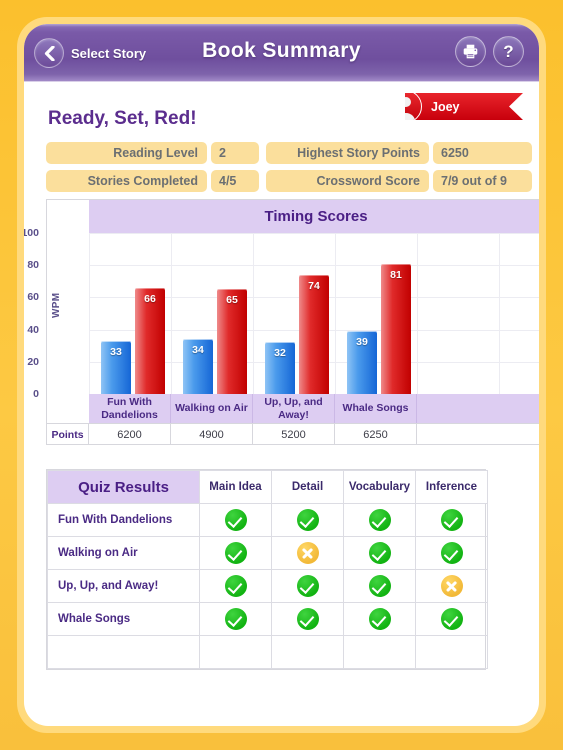 Image resolution: width=563 pixels, height=750 pixels. I want to click on stat-label-highest-story-points: Highest Story Points, so click(347, 153).